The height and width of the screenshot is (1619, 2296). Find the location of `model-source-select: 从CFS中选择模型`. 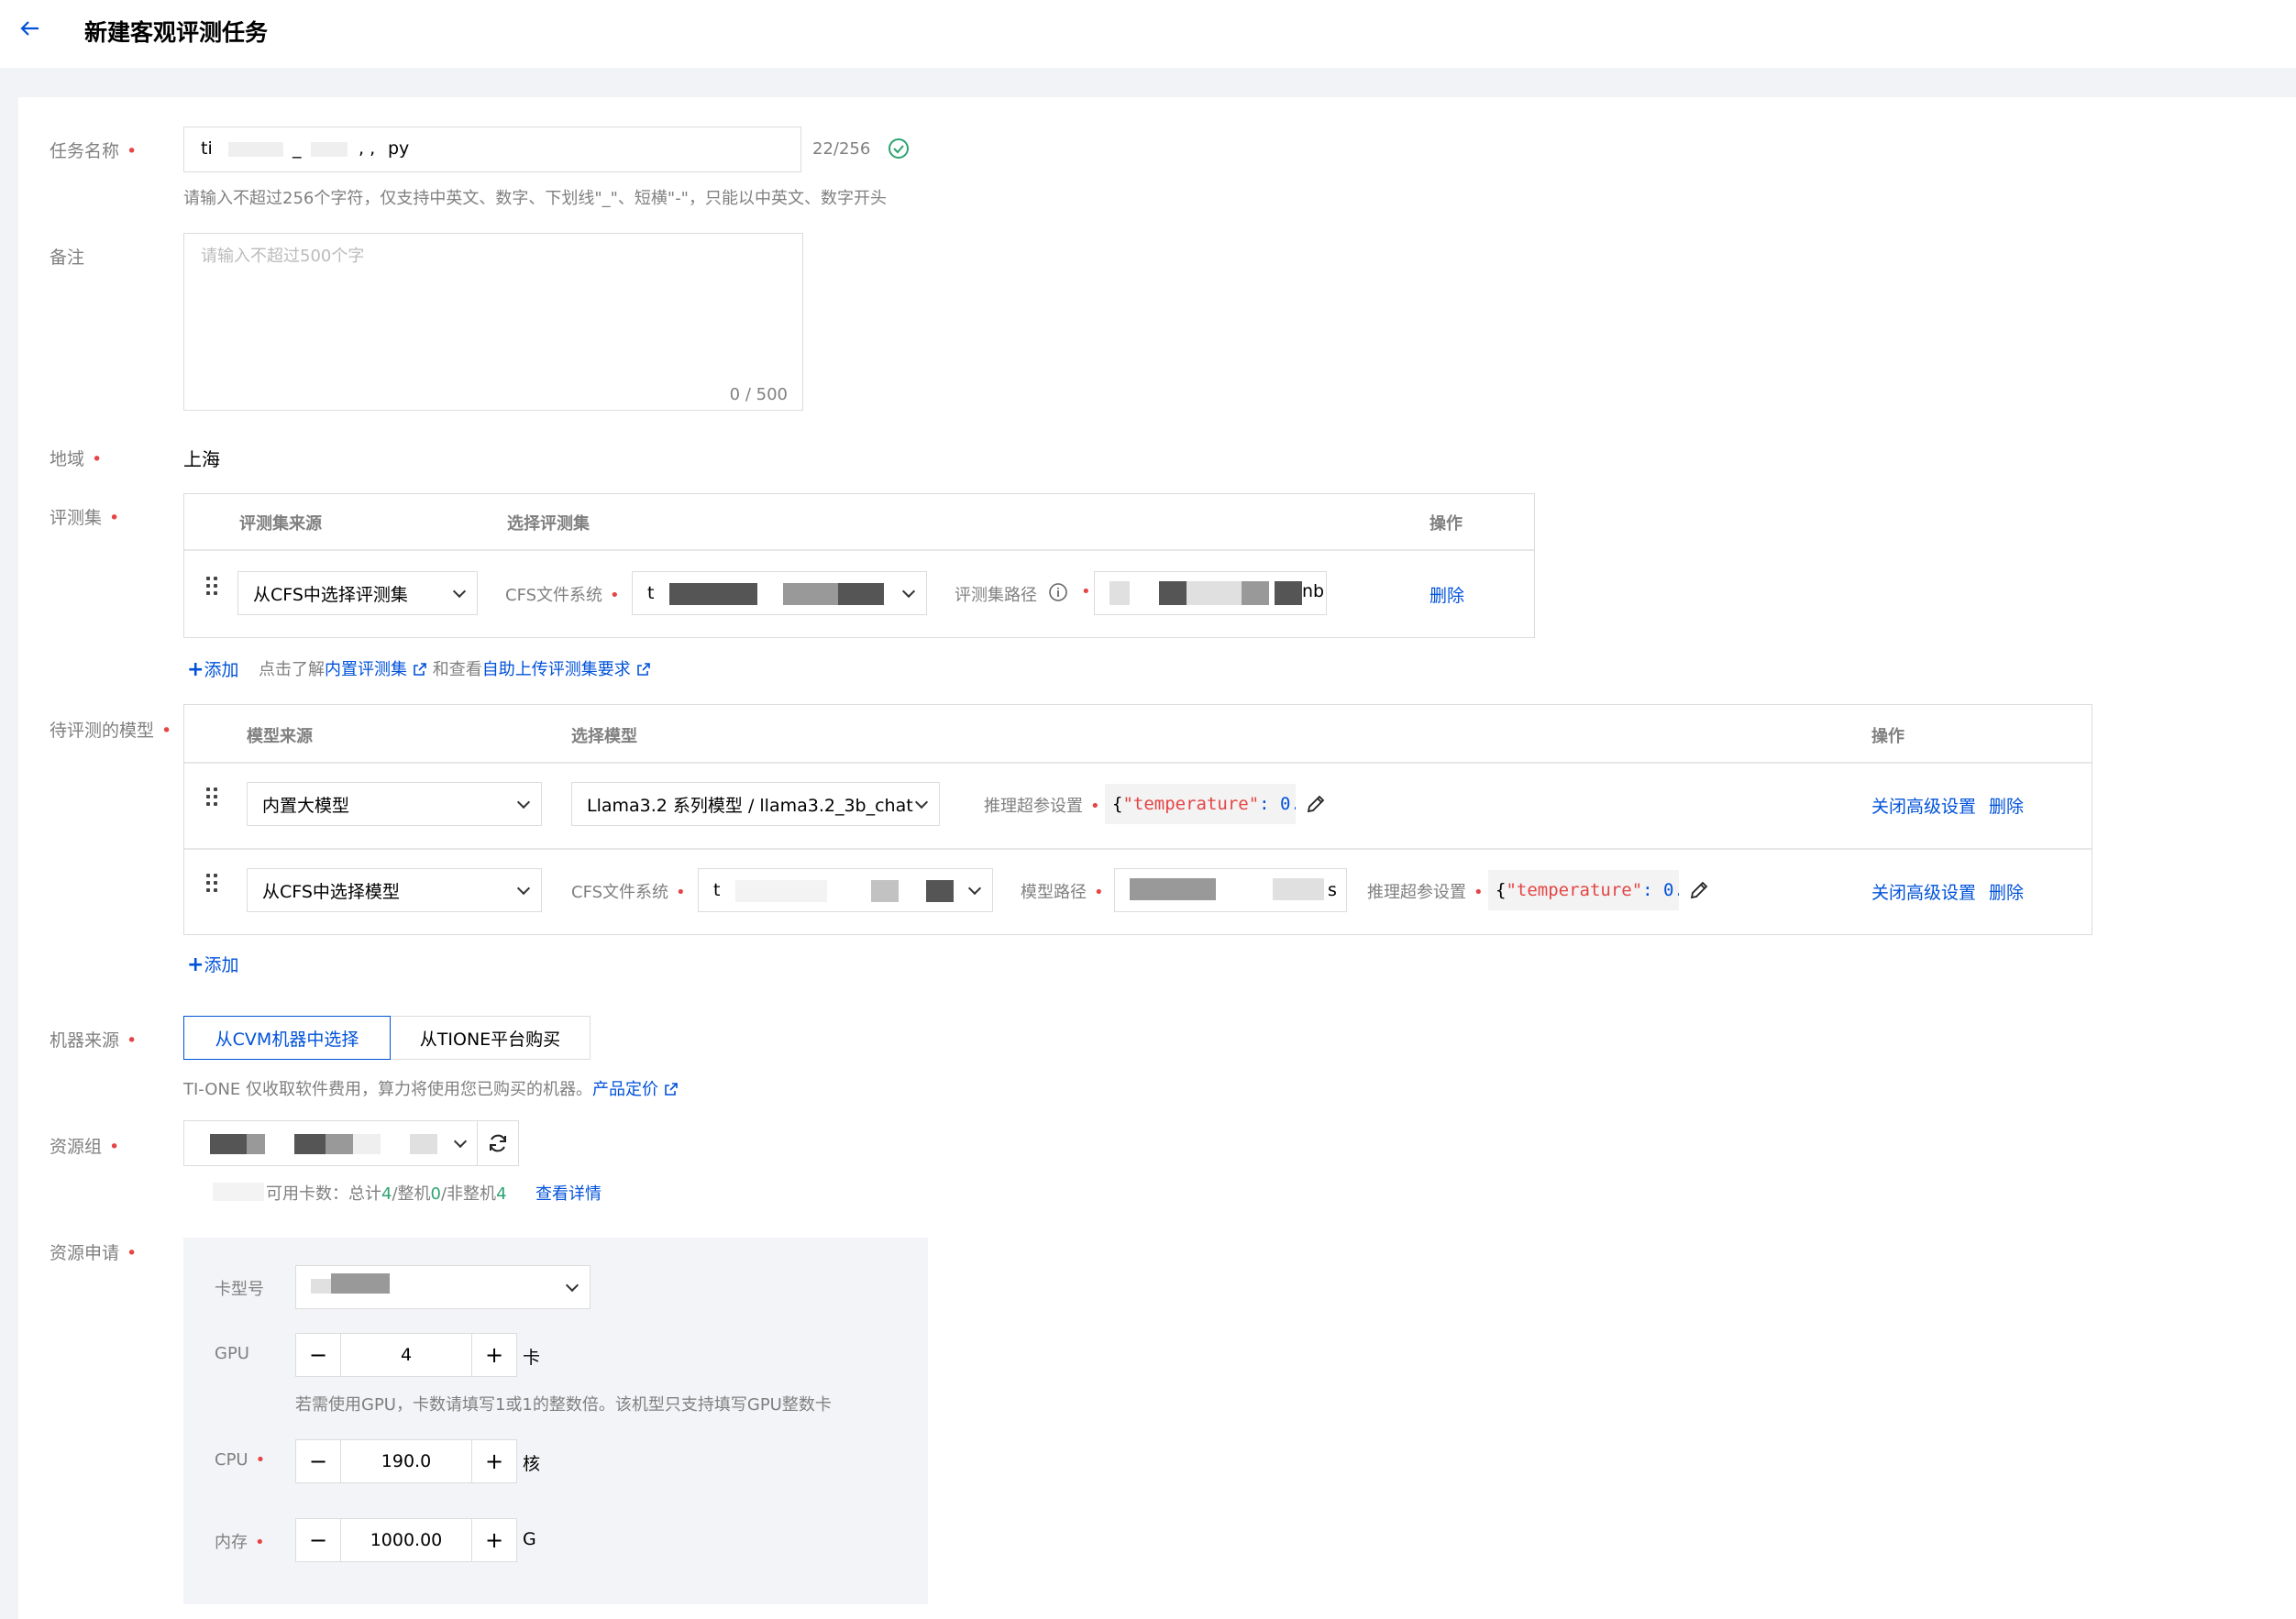

model-source-select: 从CFS中选择模型 is located at coordinates (394, 890).